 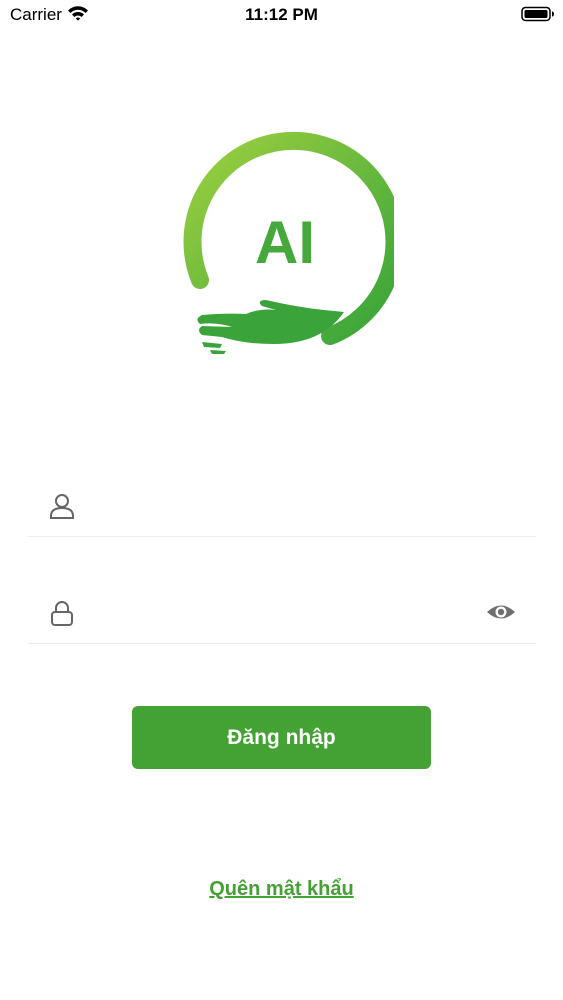 I want to click on app-logo: AI, so click(x=288, y=242).